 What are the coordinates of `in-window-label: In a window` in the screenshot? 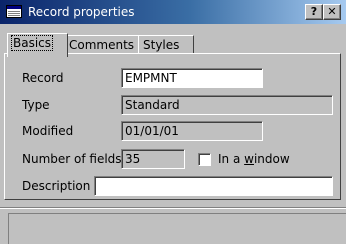 It's located at (254, 159).